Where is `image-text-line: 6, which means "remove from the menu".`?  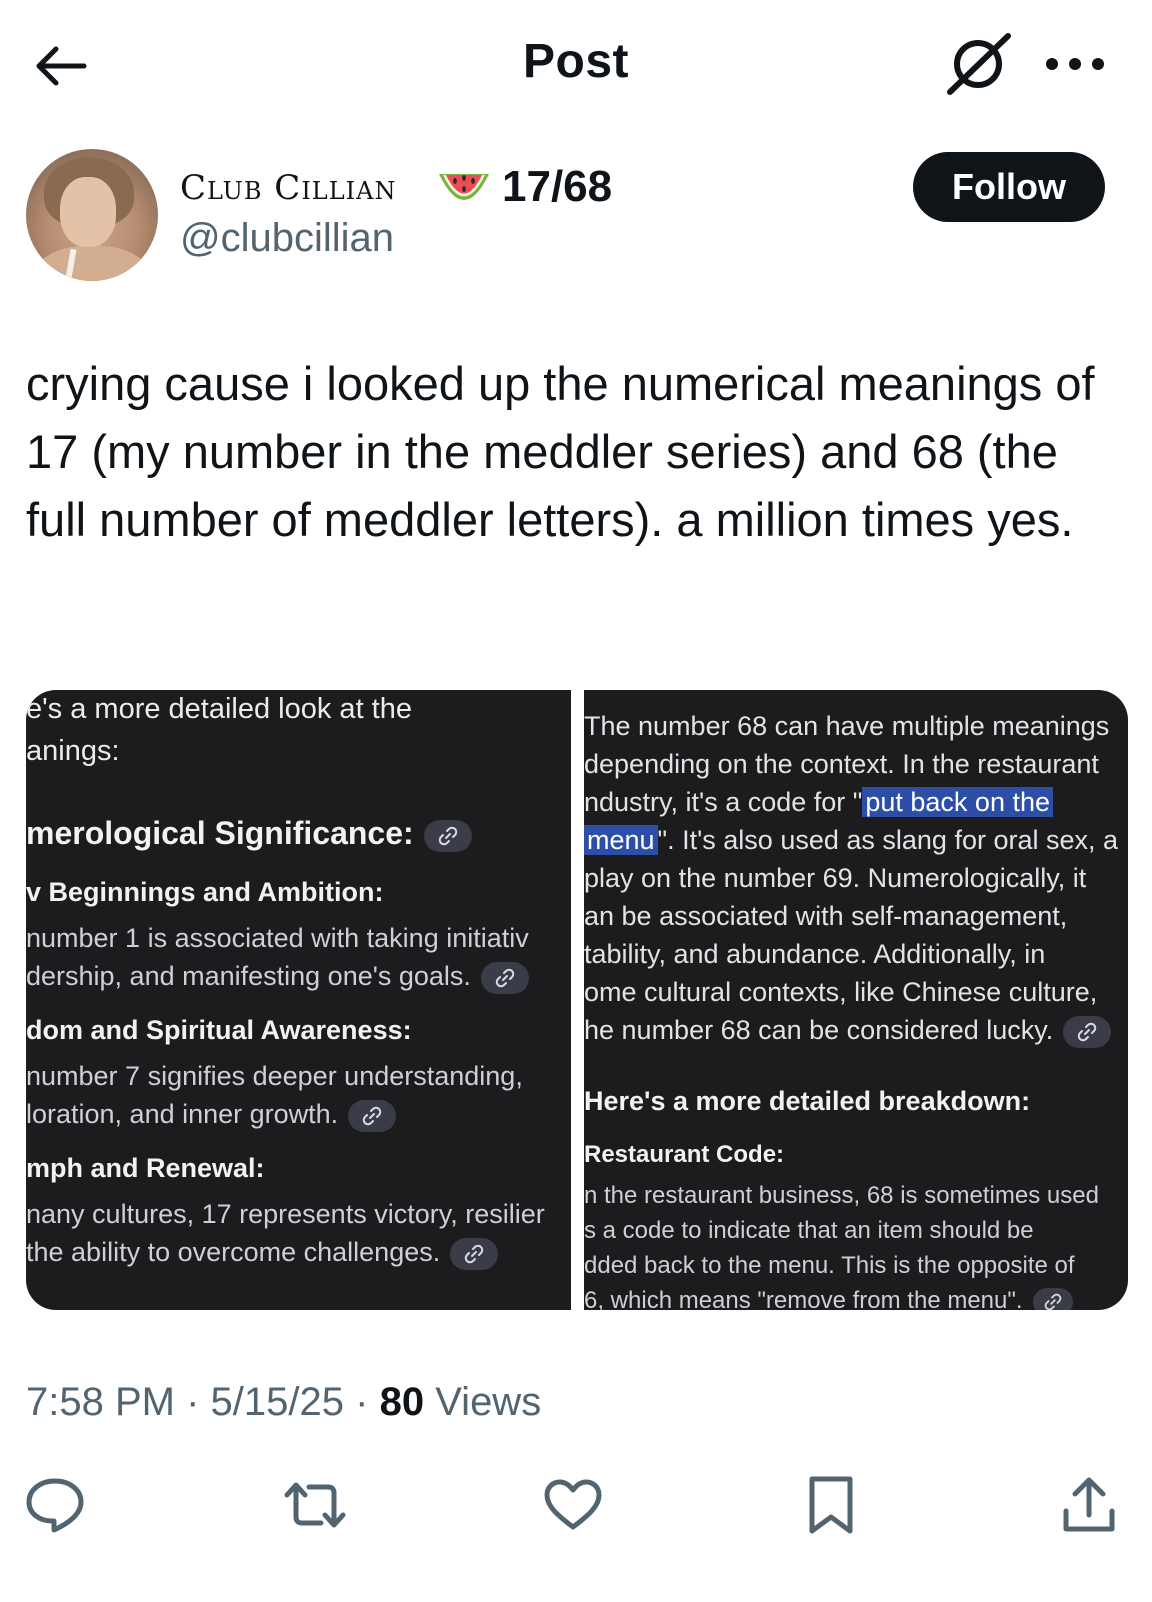 image-text-line: 6, which means "remove from the menu". is located at coordinates (828, 1298).